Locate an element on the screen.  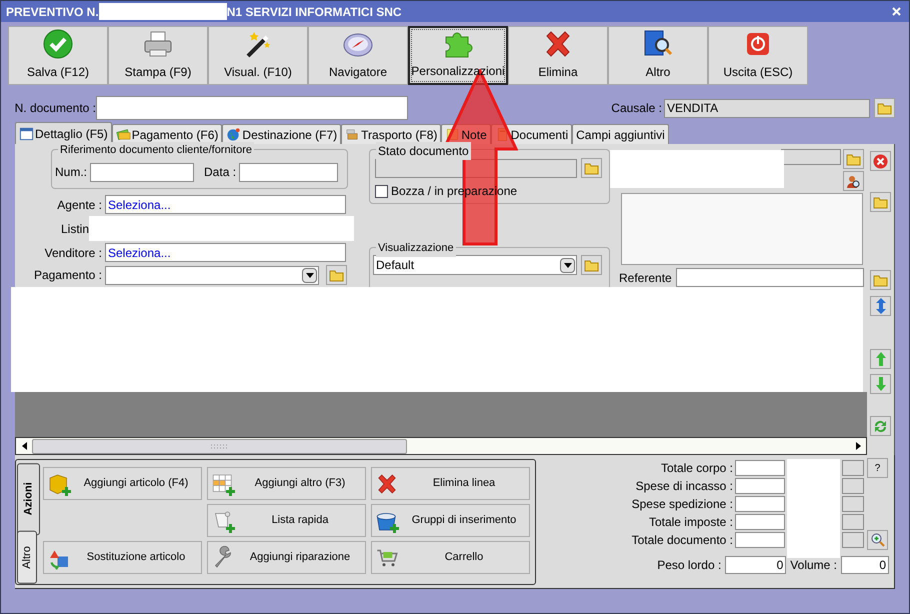
move-button is located at coordinates (880, 306).